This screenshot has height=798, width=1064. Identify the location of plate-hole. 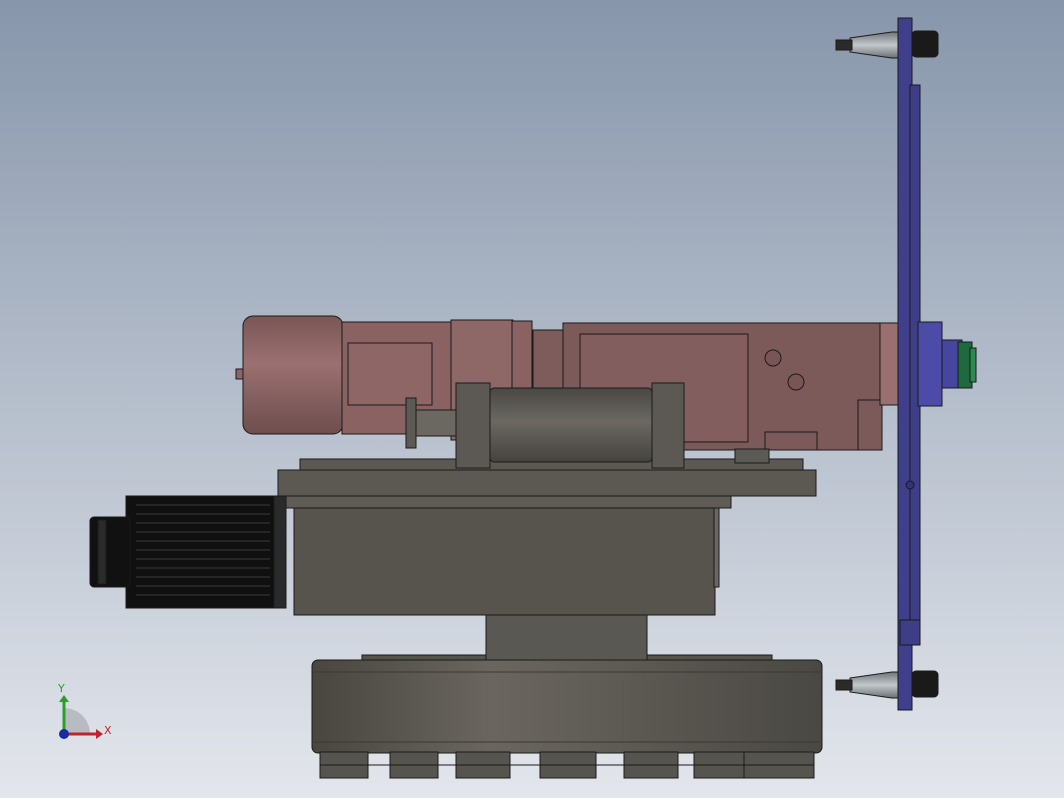
(910, 485).